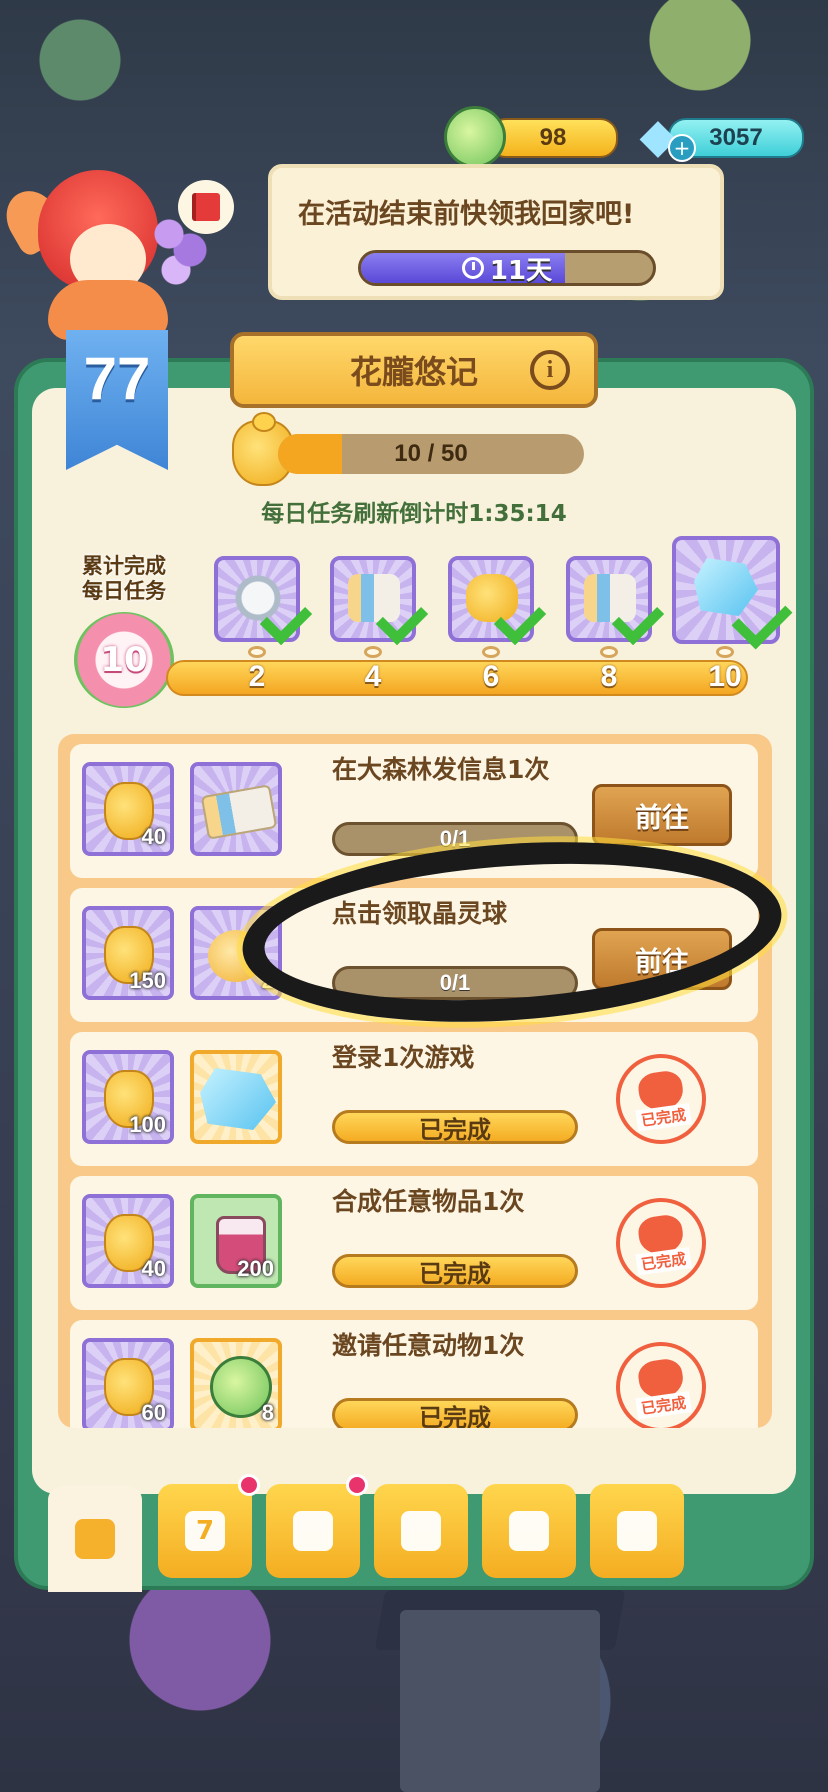  I want to click on milestone-threshold: 4, so click(373, 676).